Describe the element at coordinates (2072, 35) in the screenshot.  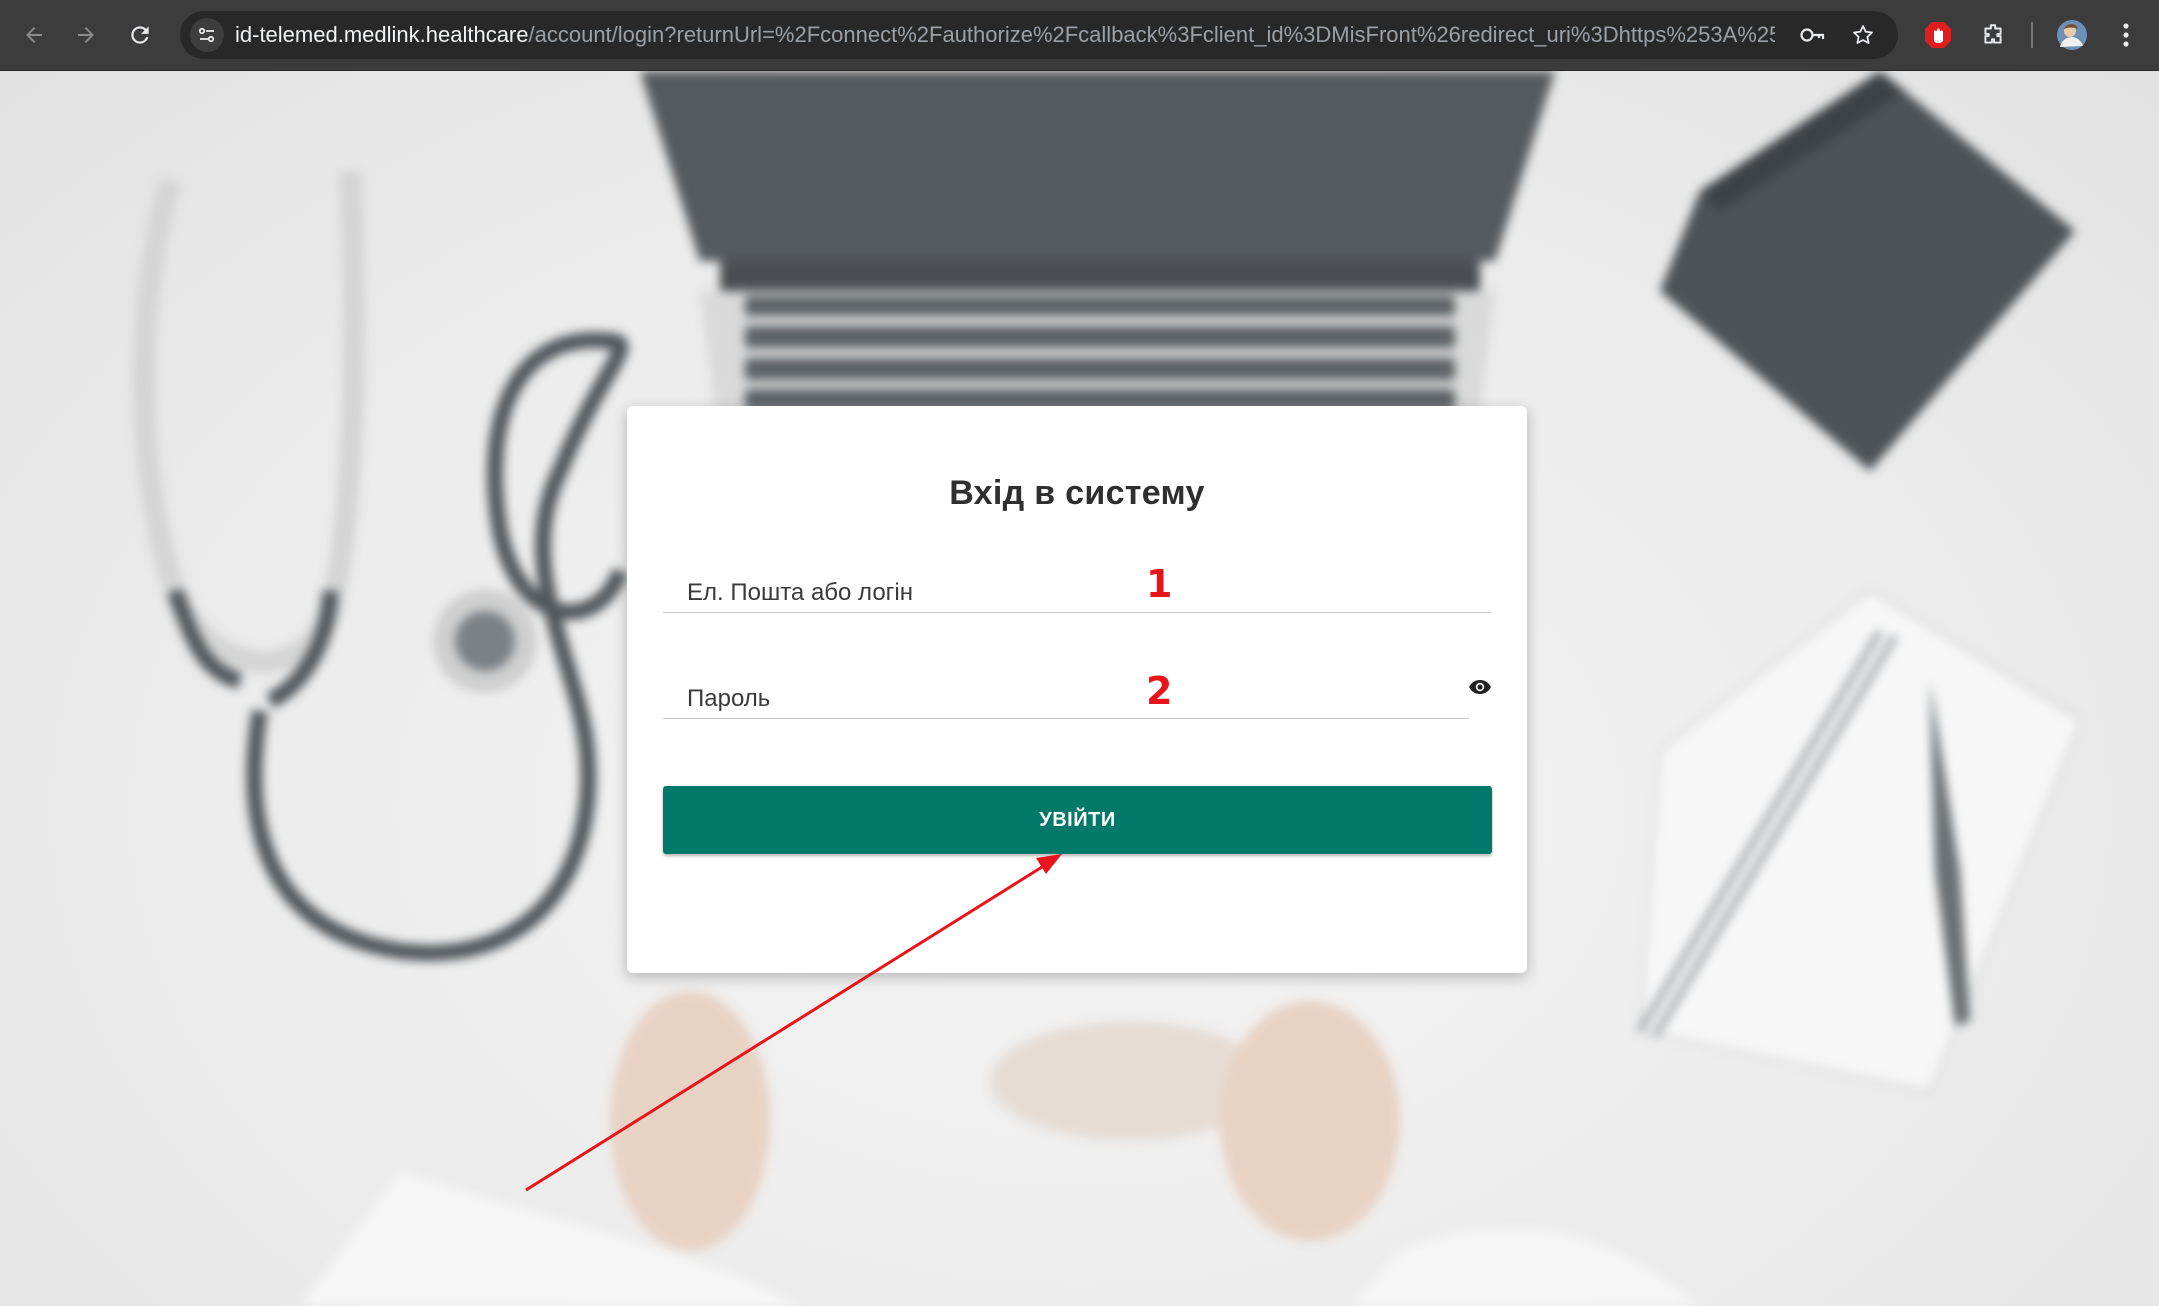
I see `profile-avatar` at that location.